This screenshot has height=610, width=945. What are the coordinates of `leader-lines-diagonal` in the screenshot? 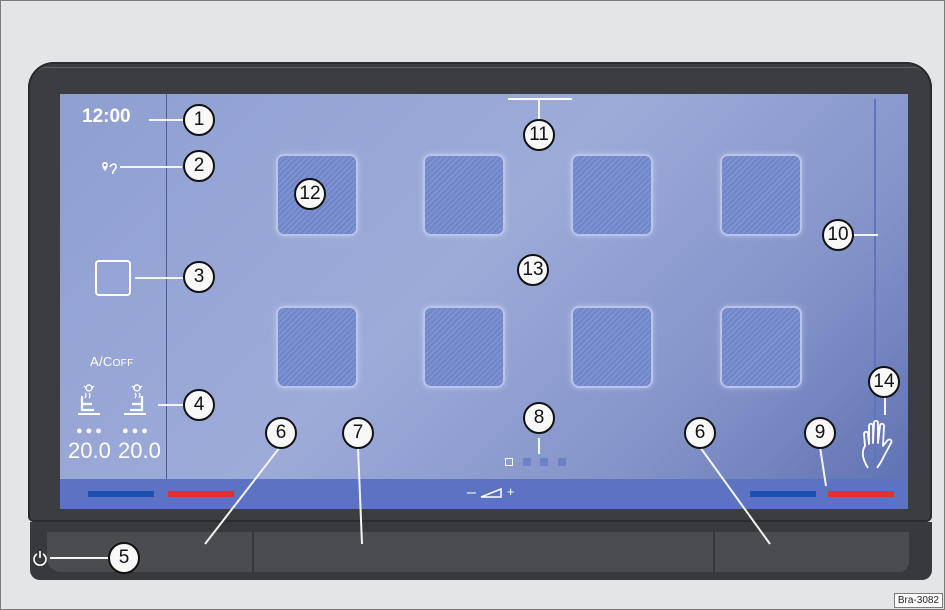 It's located at (515, 495).